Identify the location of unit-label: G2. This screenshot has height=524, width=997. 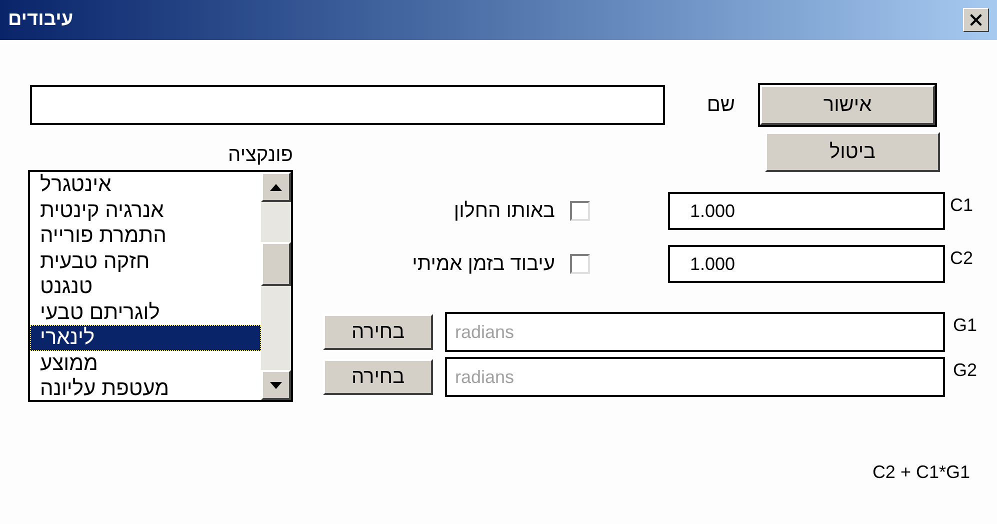
(965, 370).